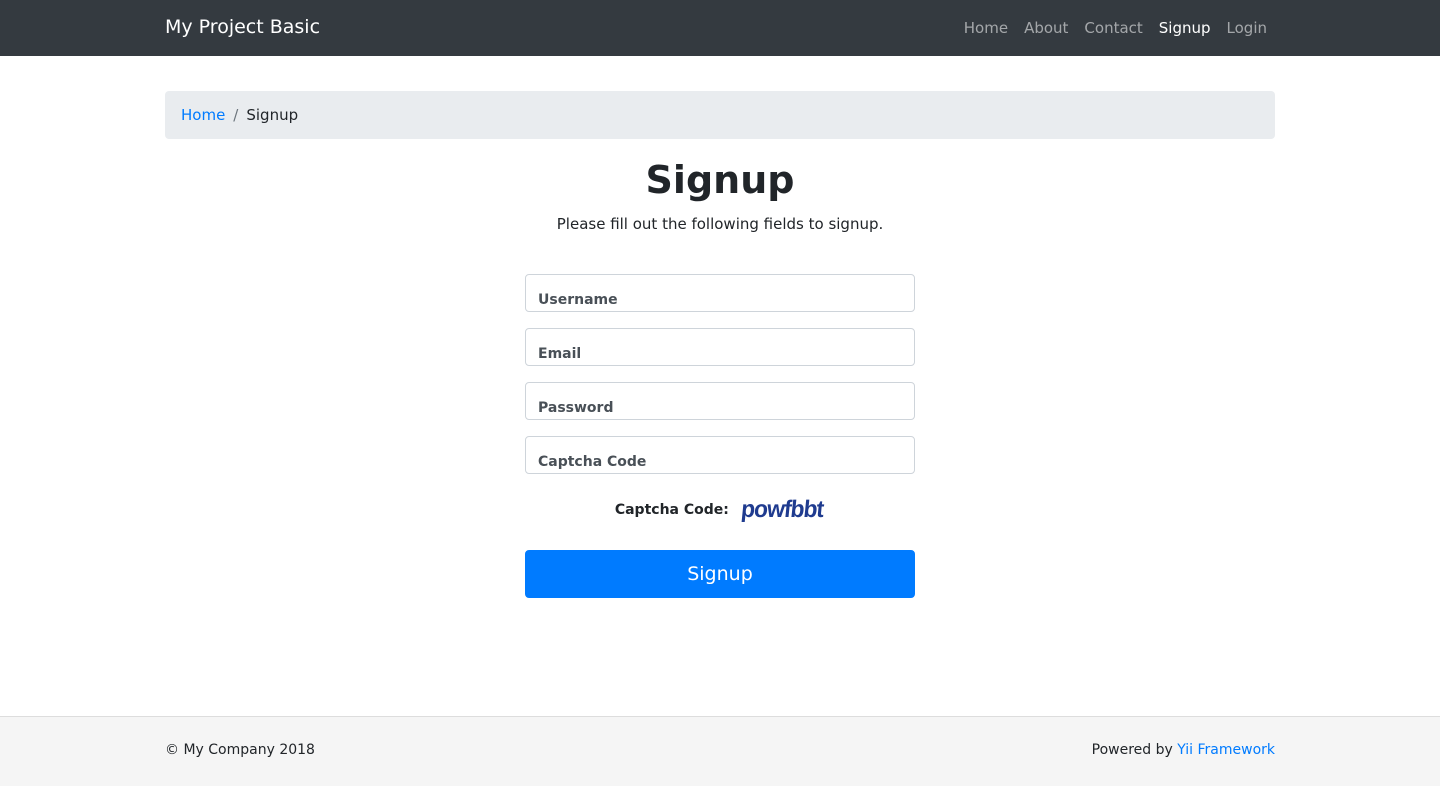 The width and height of the screenshot is (1440, 786). I want to click on email-input, so click(720, 347).